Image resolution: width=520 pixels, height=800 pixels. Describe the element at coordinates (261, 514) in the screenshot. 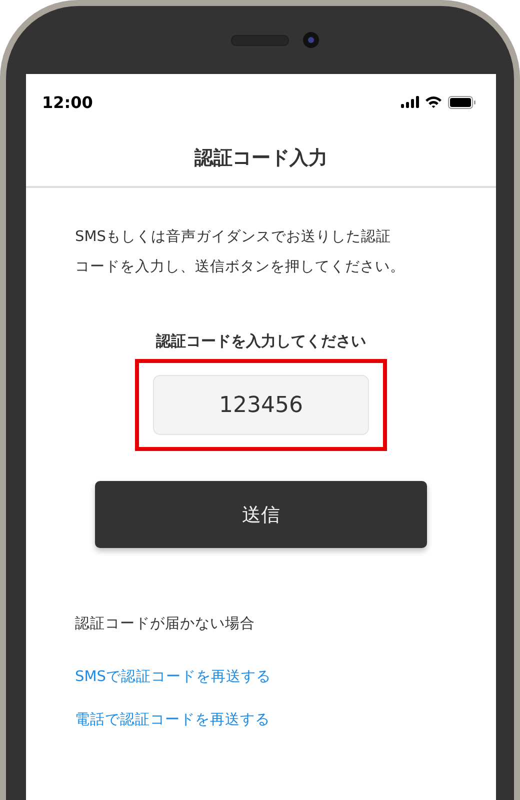

I see `submit-button: 送信` at that location.